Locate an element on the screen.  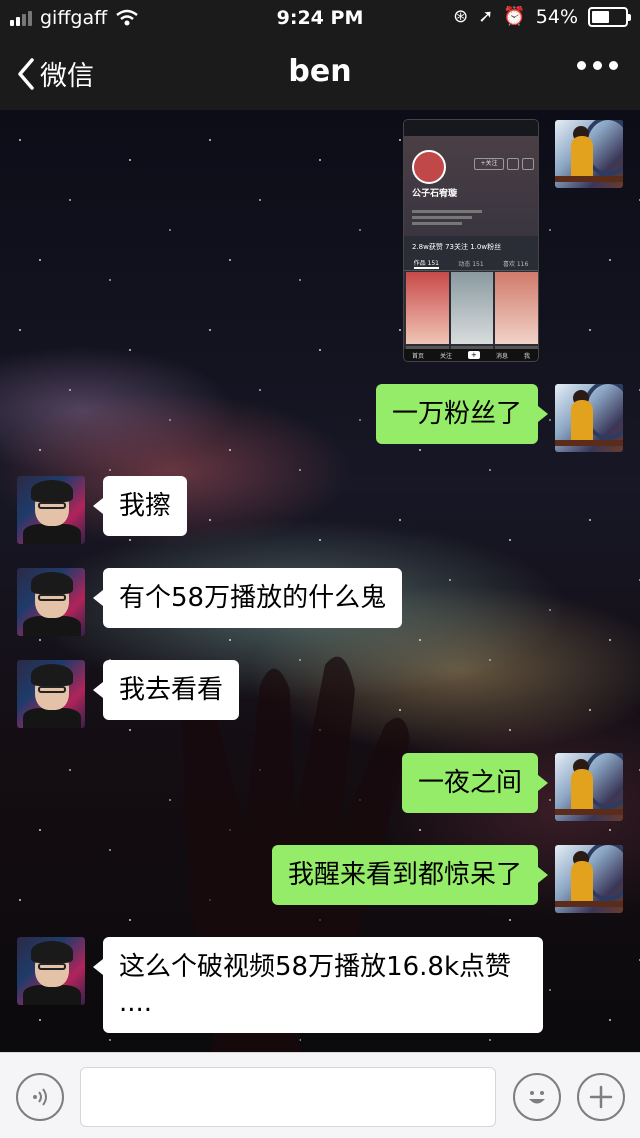
image-profile-name: 公子石宥璇 is located at coordinates (435, 194).